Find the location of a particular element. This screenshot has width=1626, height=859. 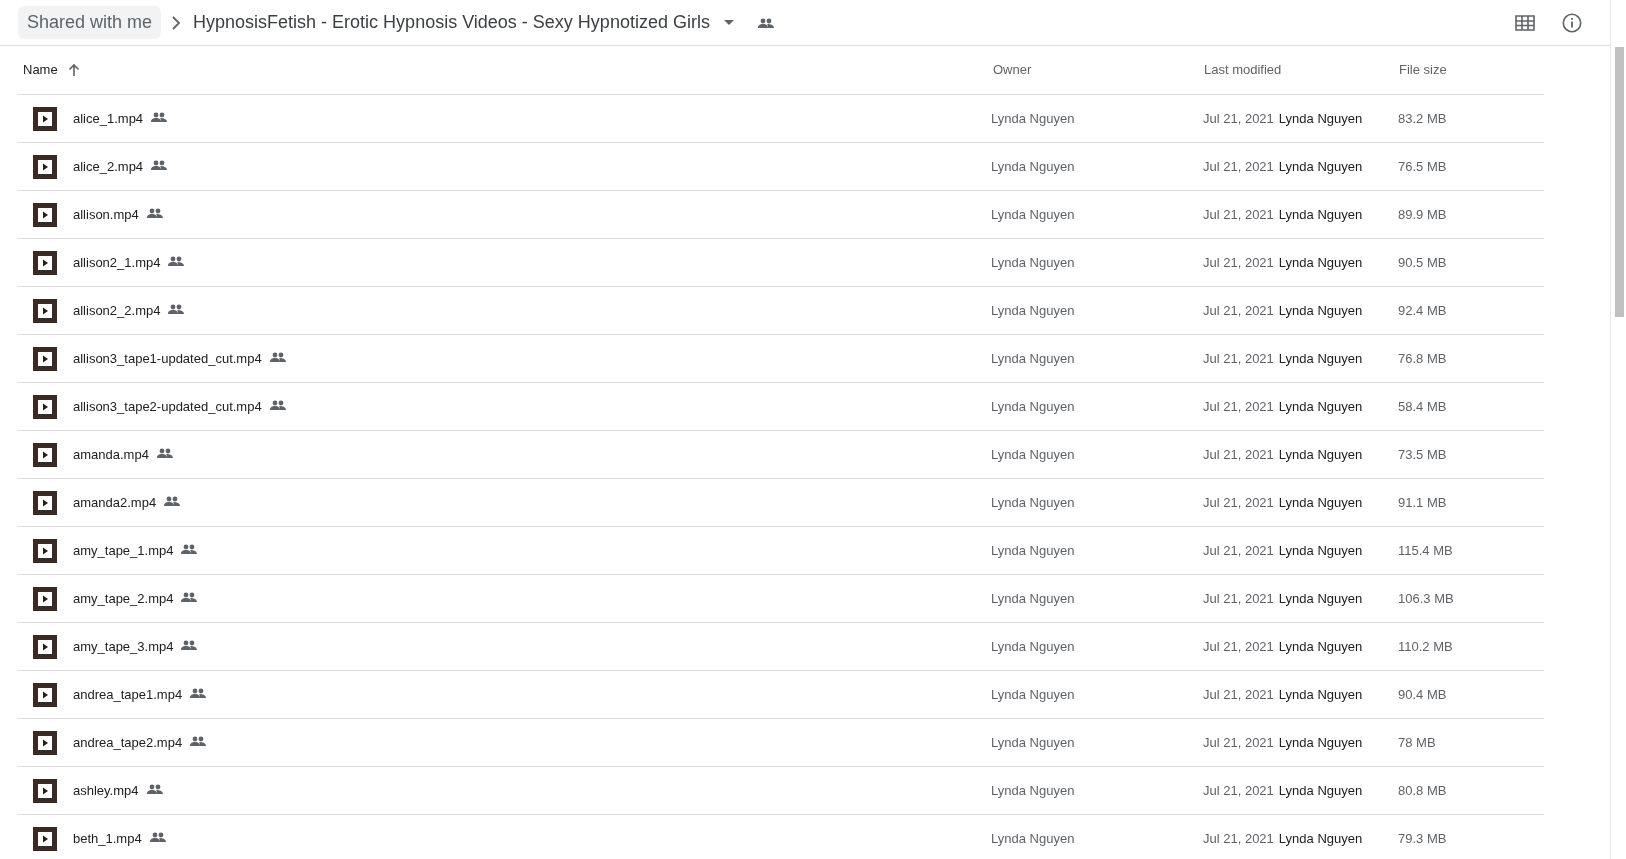

file-row: amanda.mp4 Lynda Nguyen Jul 21, 2021 Lynda Nguyen 73.5 MB is located at coordinates (780, 455).